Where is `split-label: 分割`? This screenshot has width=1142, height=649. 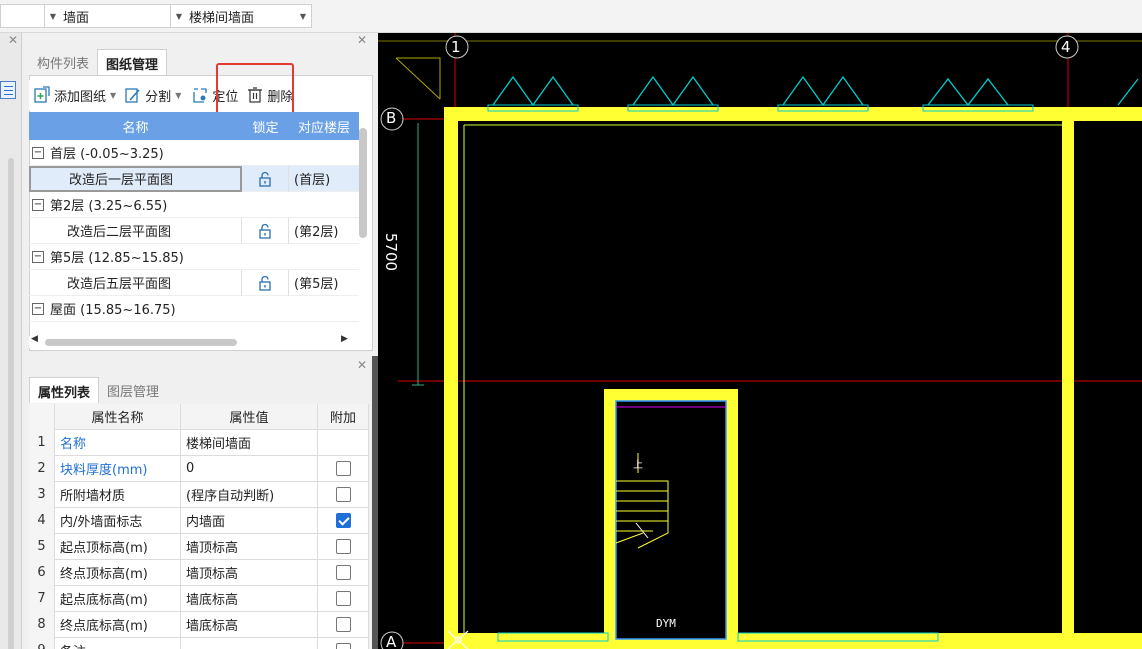 split-label: 分割 is located at coordinates (158, 97).